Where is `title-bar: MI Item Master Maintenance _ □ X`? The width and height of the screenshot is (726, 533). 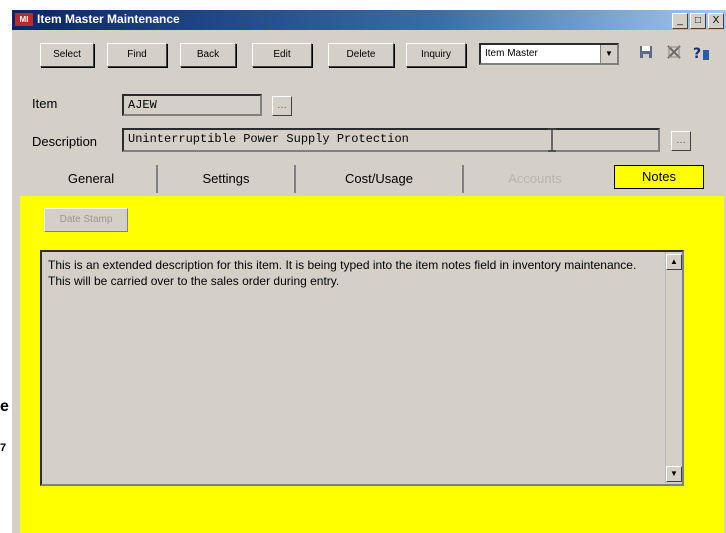
title-bar: MI Item Master Maintenance _ □ X is located at coordinates (369, 20).